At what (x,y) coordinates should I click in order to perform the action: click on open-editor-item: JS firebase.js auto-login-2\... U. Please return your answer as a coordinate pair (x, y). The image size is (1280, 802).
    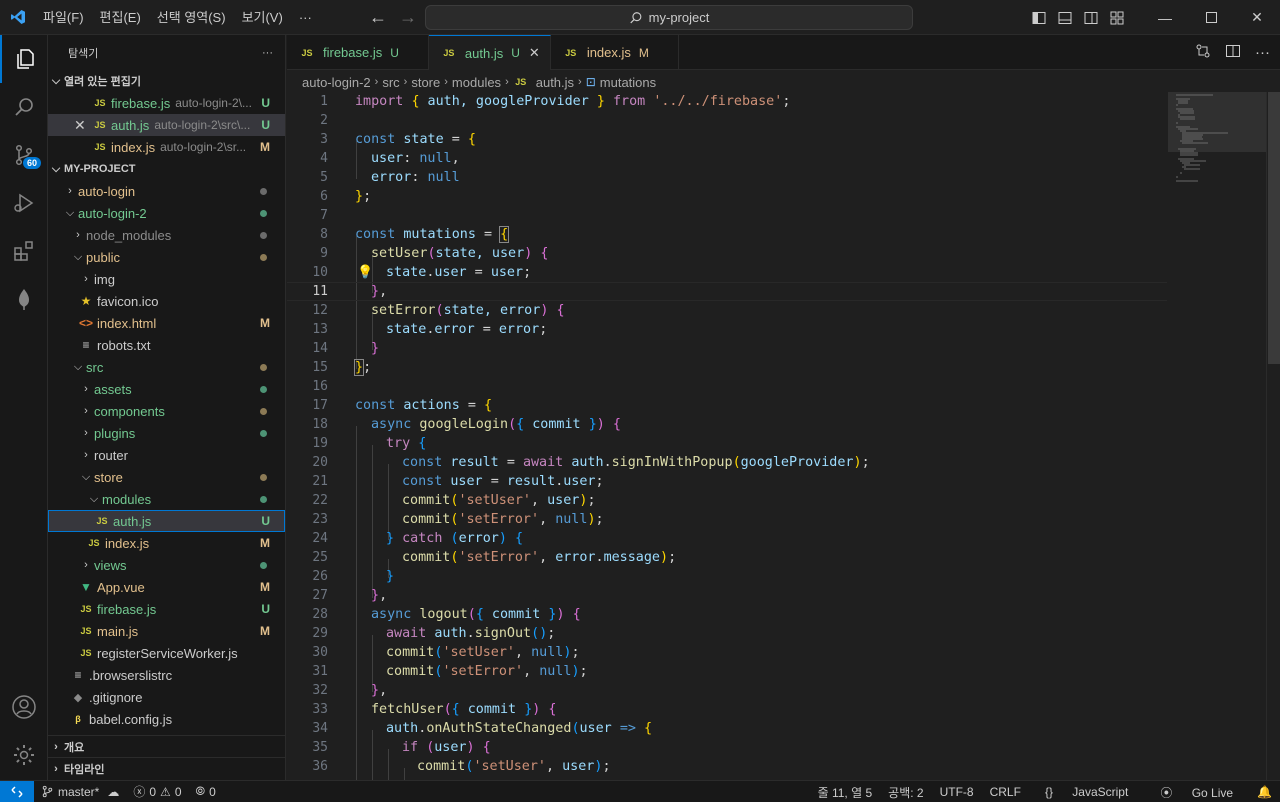
    Looking at the image, I should click on (166, 103).